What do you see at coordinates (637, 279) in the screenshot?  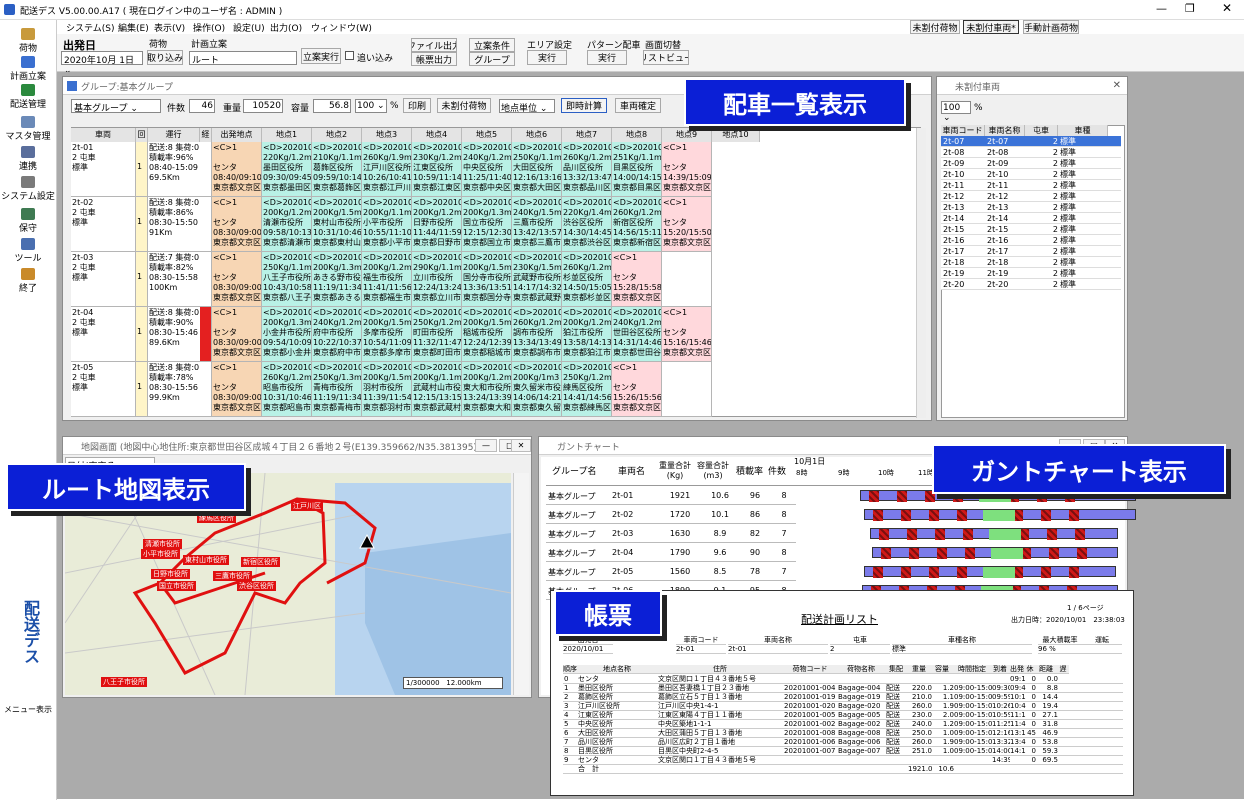 I see `grid-stop-cell: <C>1 センタ 15:28/15:58 東京都文京区関口` at bounding box center [637, 279].